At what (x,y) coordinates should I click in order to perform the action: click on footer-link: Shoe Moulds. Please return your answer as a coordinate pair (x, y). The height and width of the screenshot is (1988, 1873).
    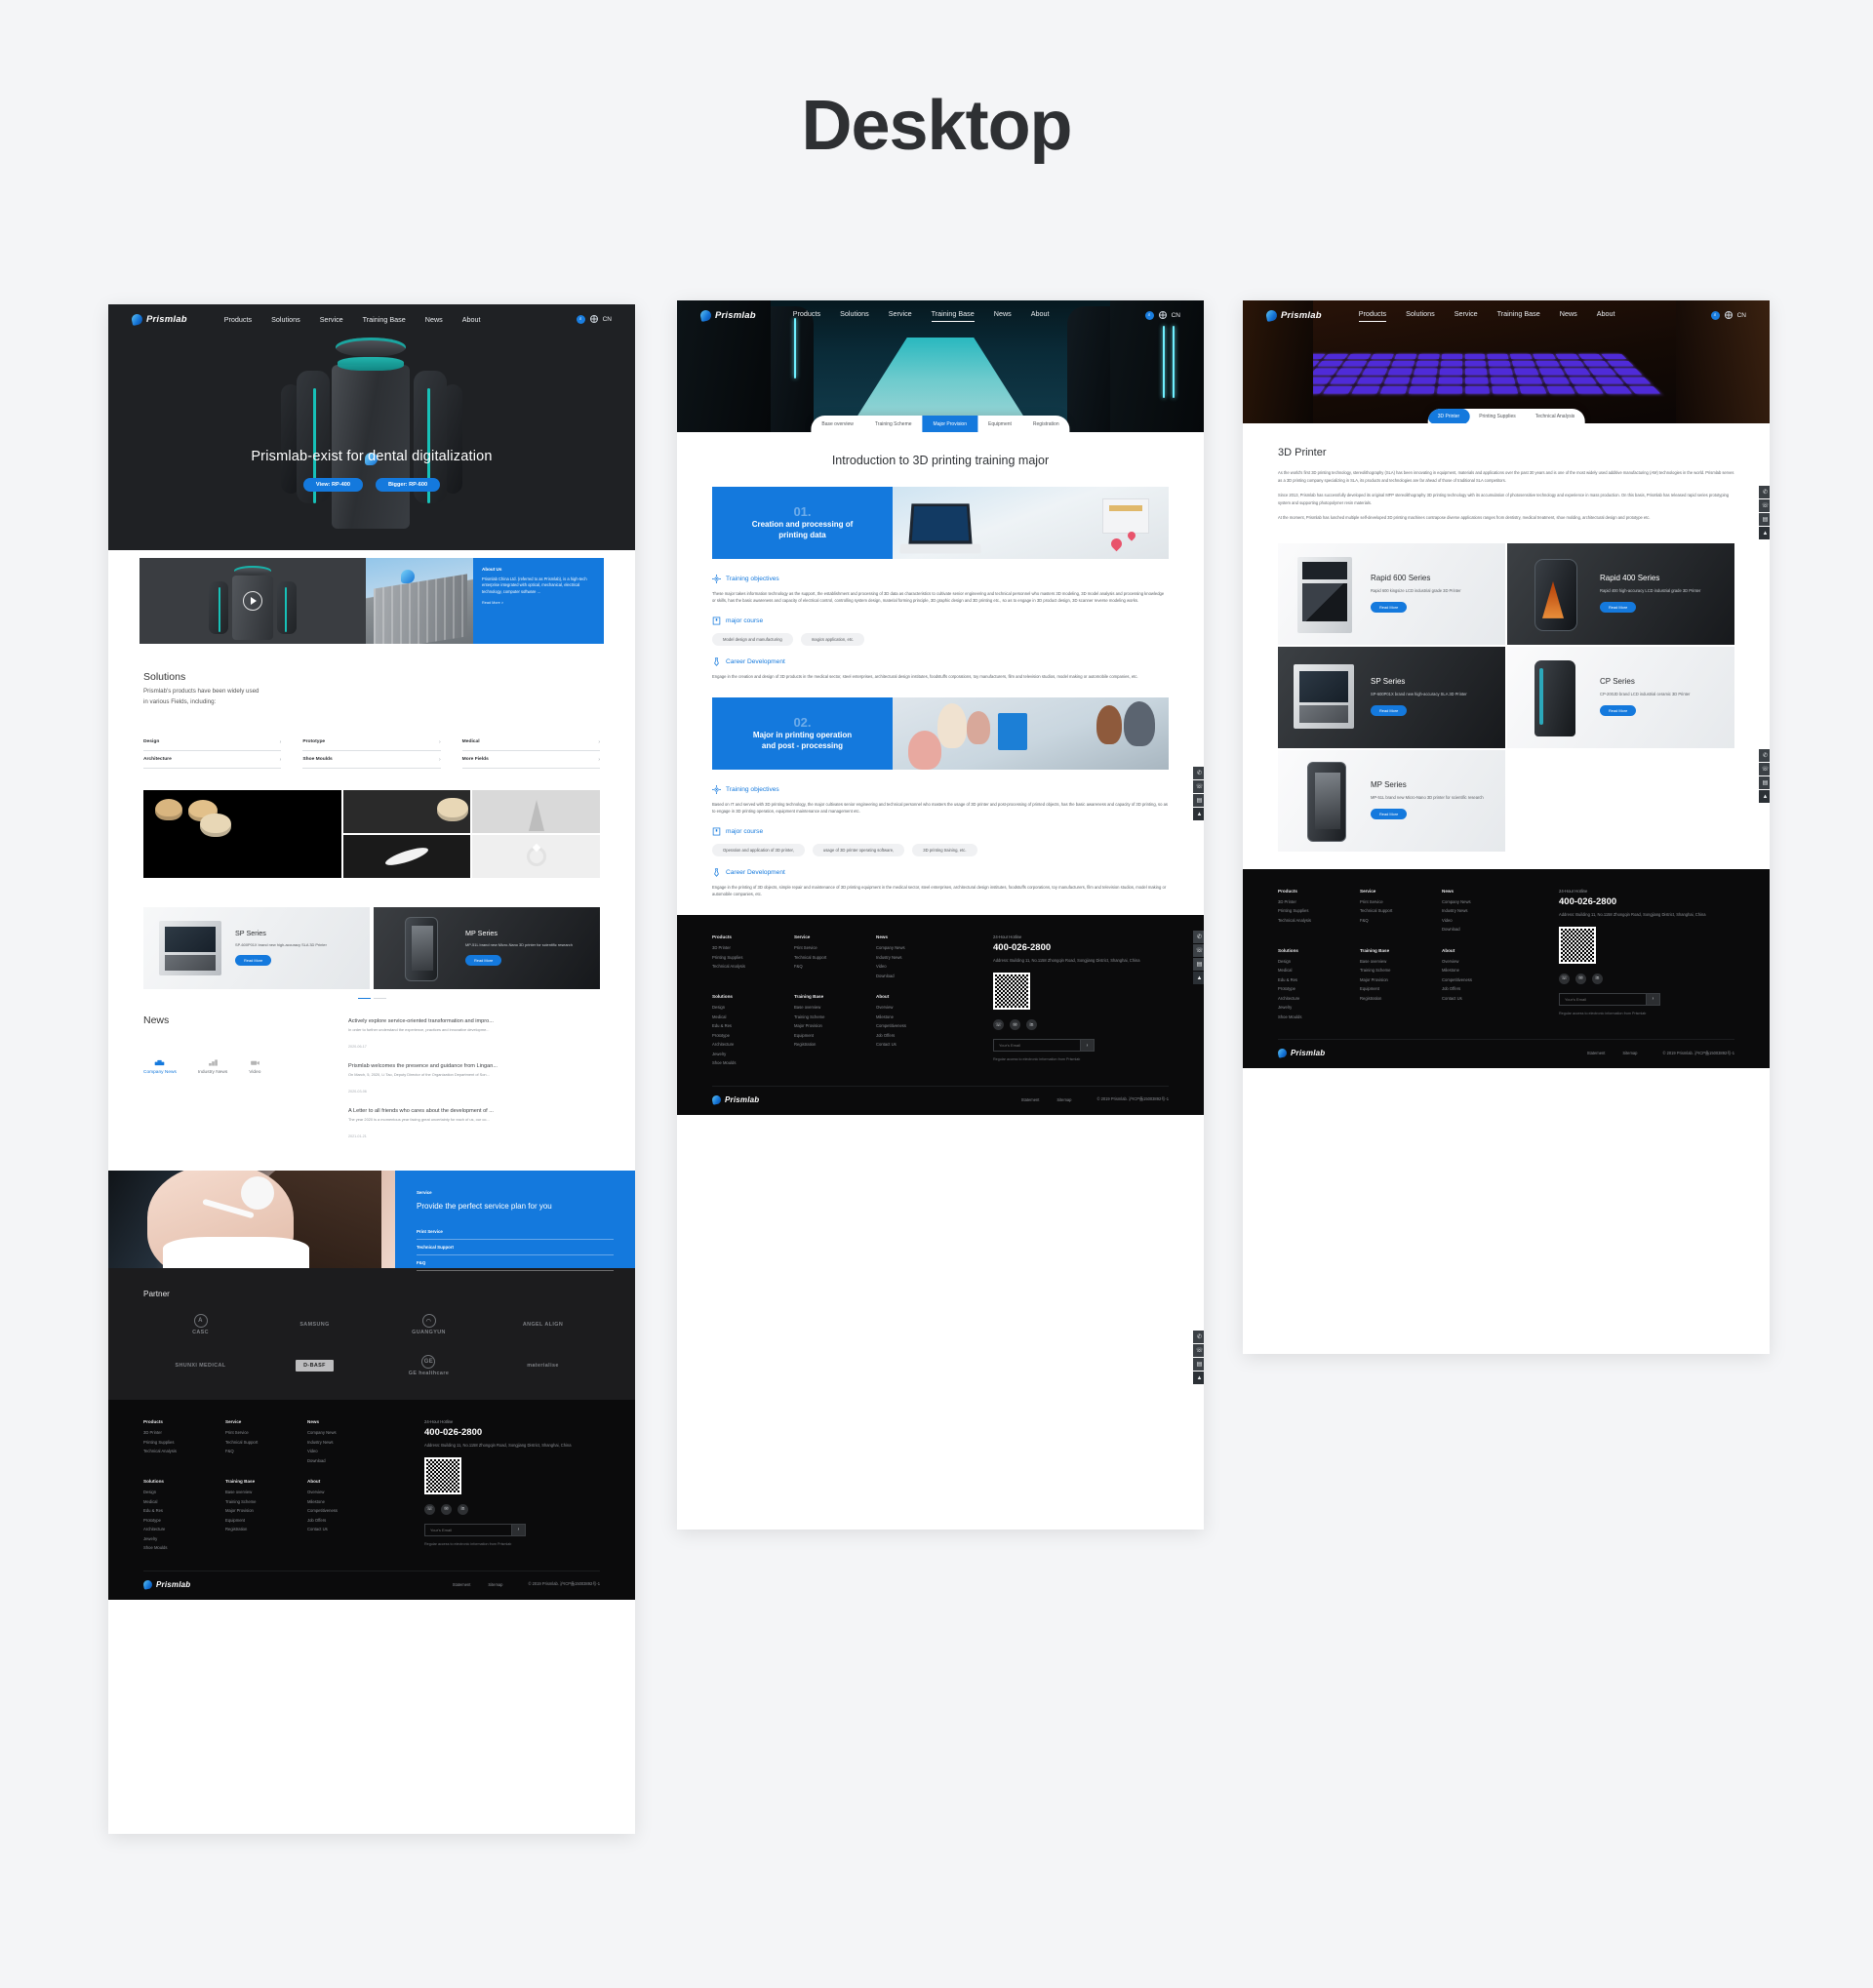
    Looking at the image, I should click on (184, 1548).